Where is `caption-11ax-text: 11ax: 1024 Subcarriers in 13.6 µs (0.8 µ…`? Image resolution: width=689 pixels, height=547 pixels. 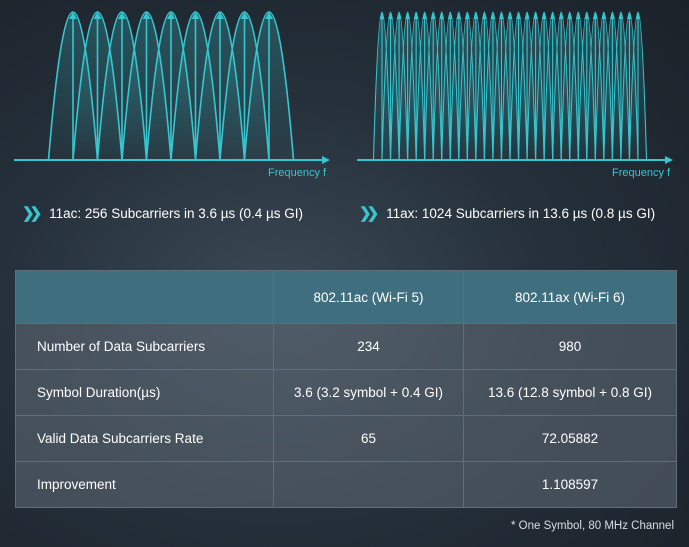 caption-11ax-text: 11ax: 1024 Subcarriers in 13.6 µs (0.8 µ… is located at coordinates (521, 213).